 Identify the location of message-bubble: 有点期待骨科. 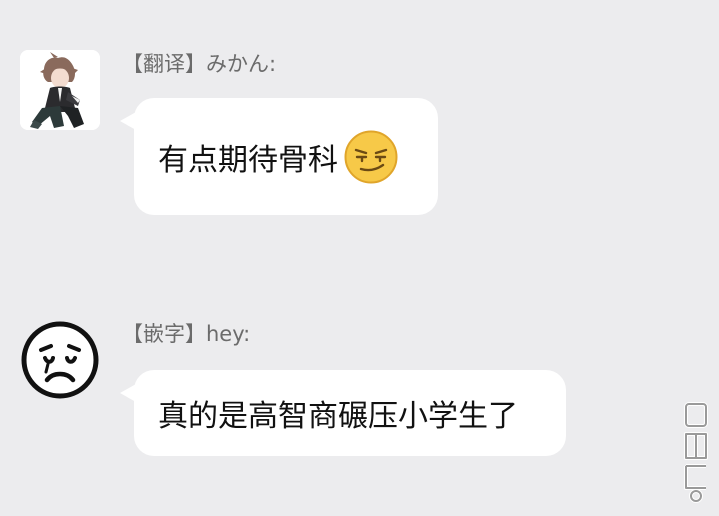
(279, 156).